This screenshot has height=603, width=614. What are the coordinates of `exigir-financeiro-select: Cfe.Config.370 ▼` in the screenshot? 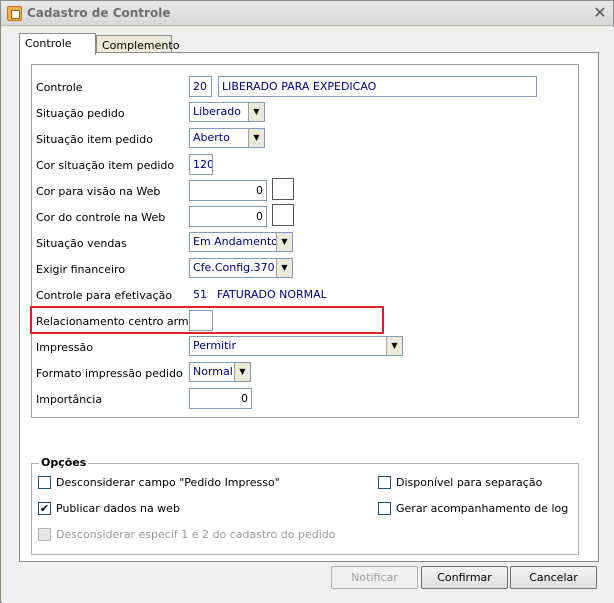 It's located at (241, 268).